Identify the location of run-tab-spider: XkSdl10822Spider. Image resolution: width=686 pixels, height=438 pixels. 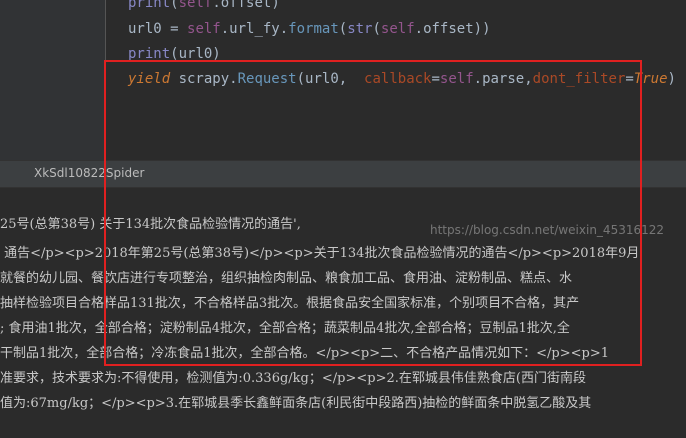
(89, 173).